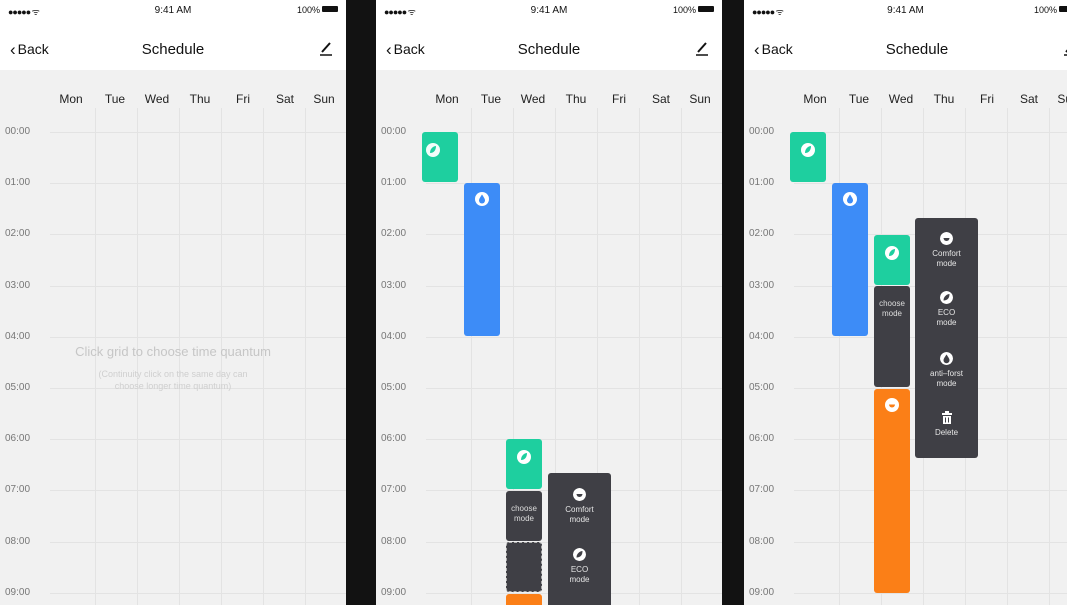 The width and height of the screenshot is (1067, 605). I want to click on hour-label: 07:00, so click(394, 489).